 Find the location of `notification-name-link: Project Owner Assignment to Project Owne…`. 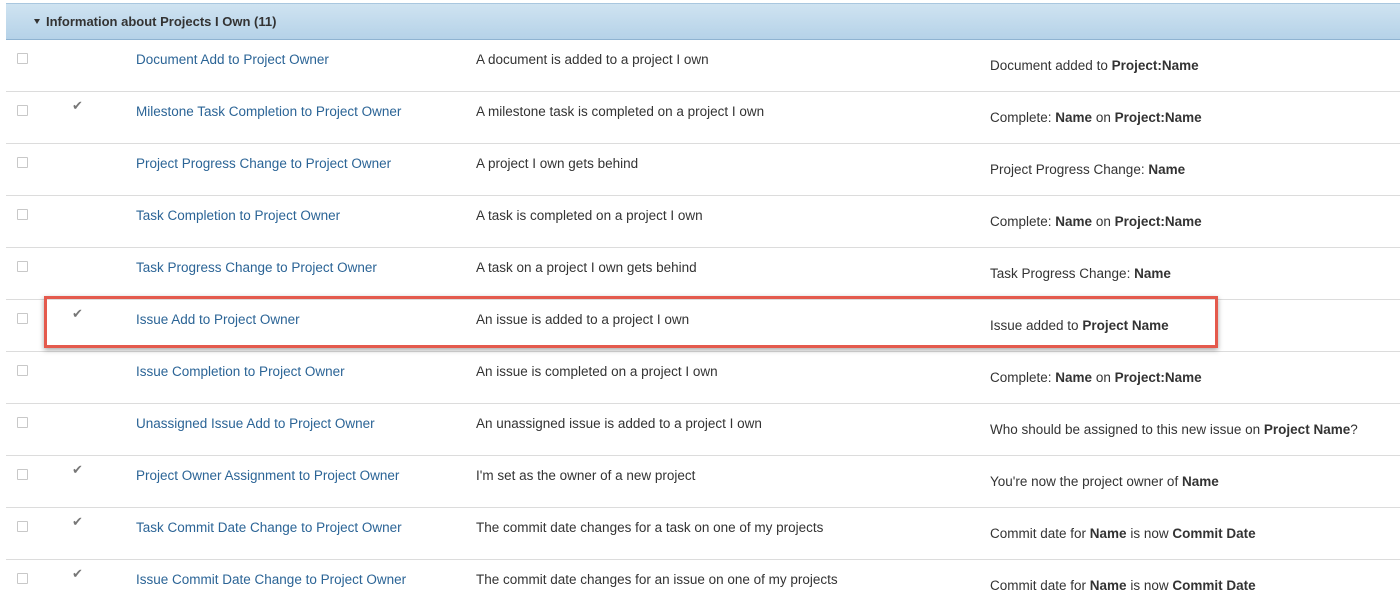

notification-name-link: Project Owner Assignment to Project Owne… is located at coordinates (267, 475).